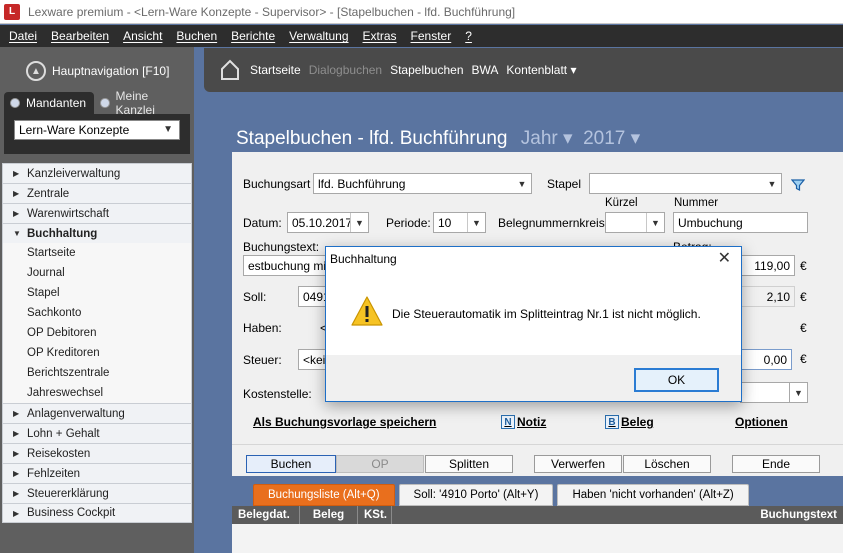  What do you see at coordinates (97, 130) in the screenshot?
I see `mandant-select: Lern-Ware Konzepte ▼` at bounding box center [97, 130].